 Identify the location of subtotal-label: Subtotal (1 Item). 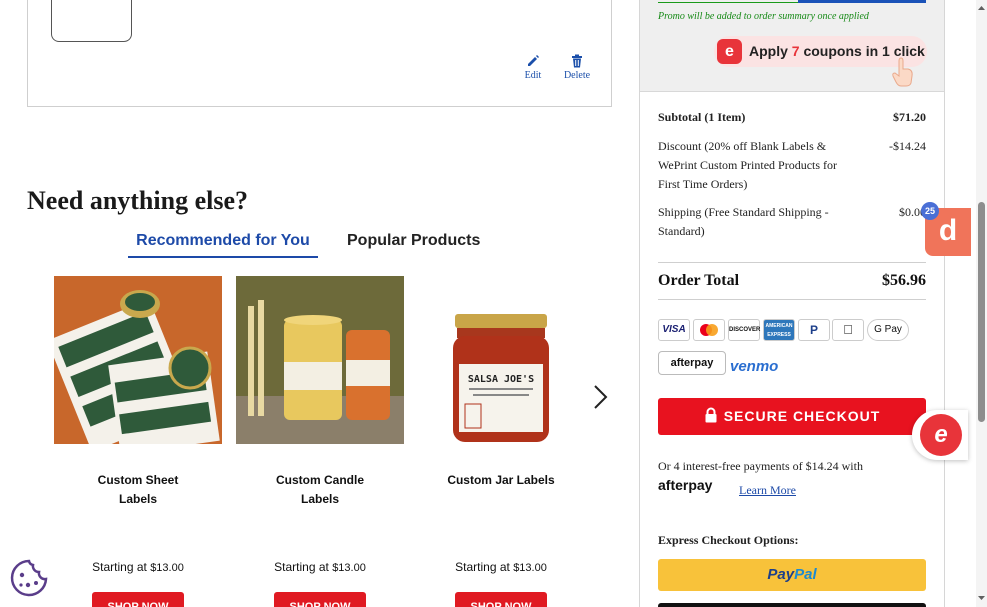
(702, 117).